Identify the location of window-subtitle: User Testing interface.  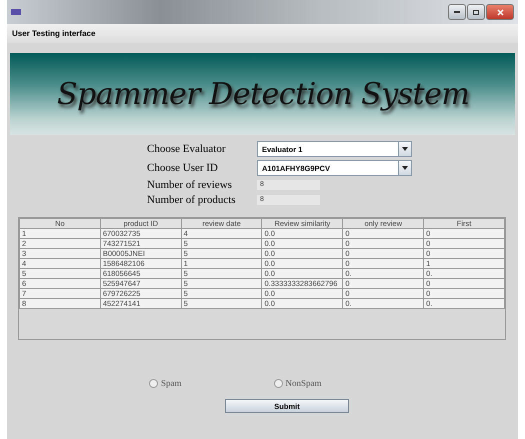
(262, 33).